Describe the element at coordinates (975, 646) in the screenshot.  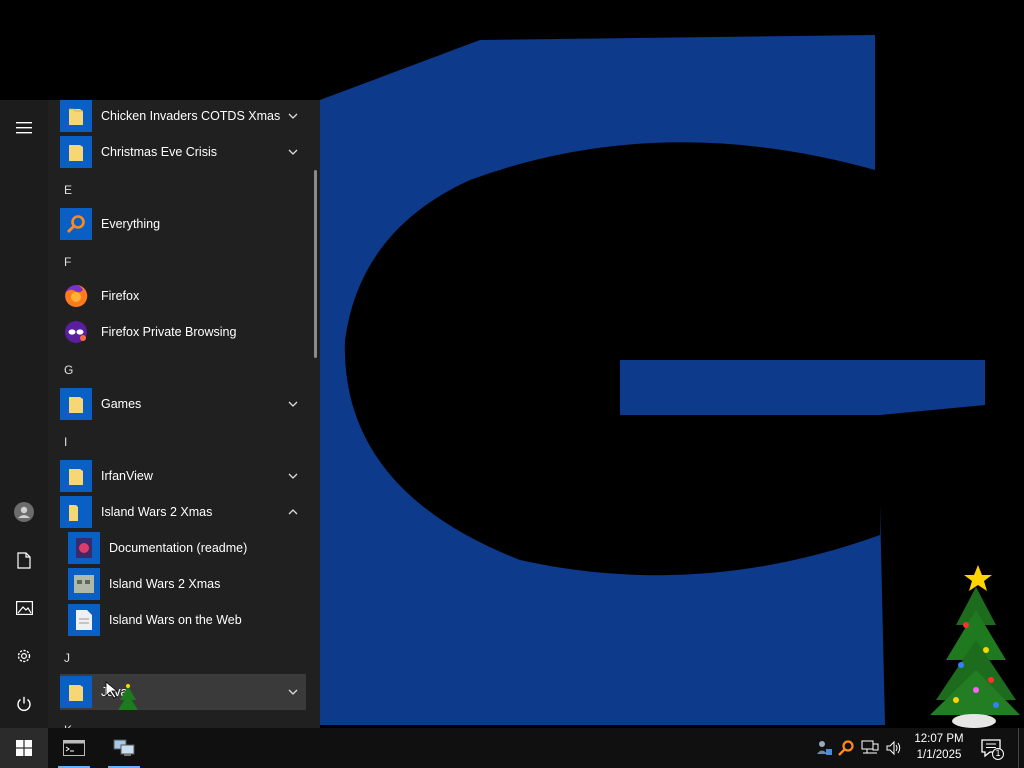
I see `christmas-tree-decoration` at that location.